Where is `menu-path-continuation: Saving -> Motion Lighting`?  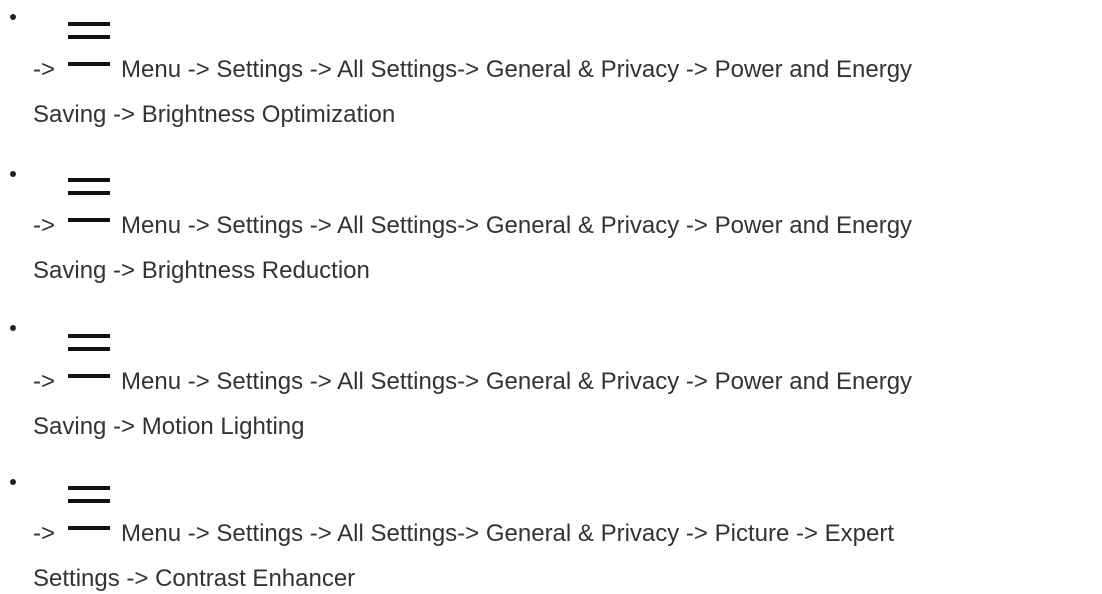 menu-path-continuation: Saving -> Motion Lighting is located at coordinates (169, 426).